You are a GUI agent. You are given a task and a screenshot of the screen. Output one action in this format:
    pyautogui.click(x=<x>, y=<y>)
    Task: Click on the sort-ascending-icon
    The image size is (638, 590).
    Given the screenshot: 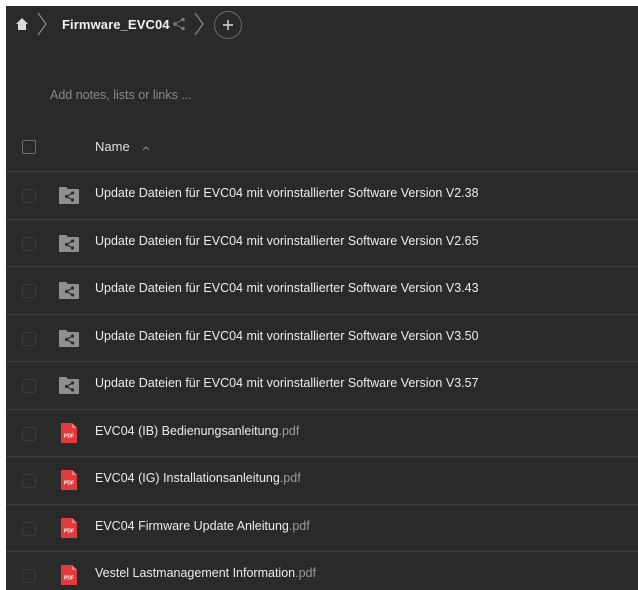 What is the action you would take?
    pyautogui.click(x=146, y=148)
    